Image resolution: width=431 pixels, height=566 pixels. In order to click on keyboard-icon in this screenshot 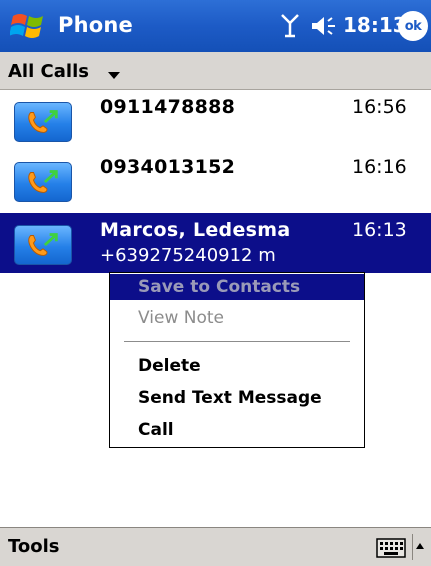, I will do `click(391, 548)`.